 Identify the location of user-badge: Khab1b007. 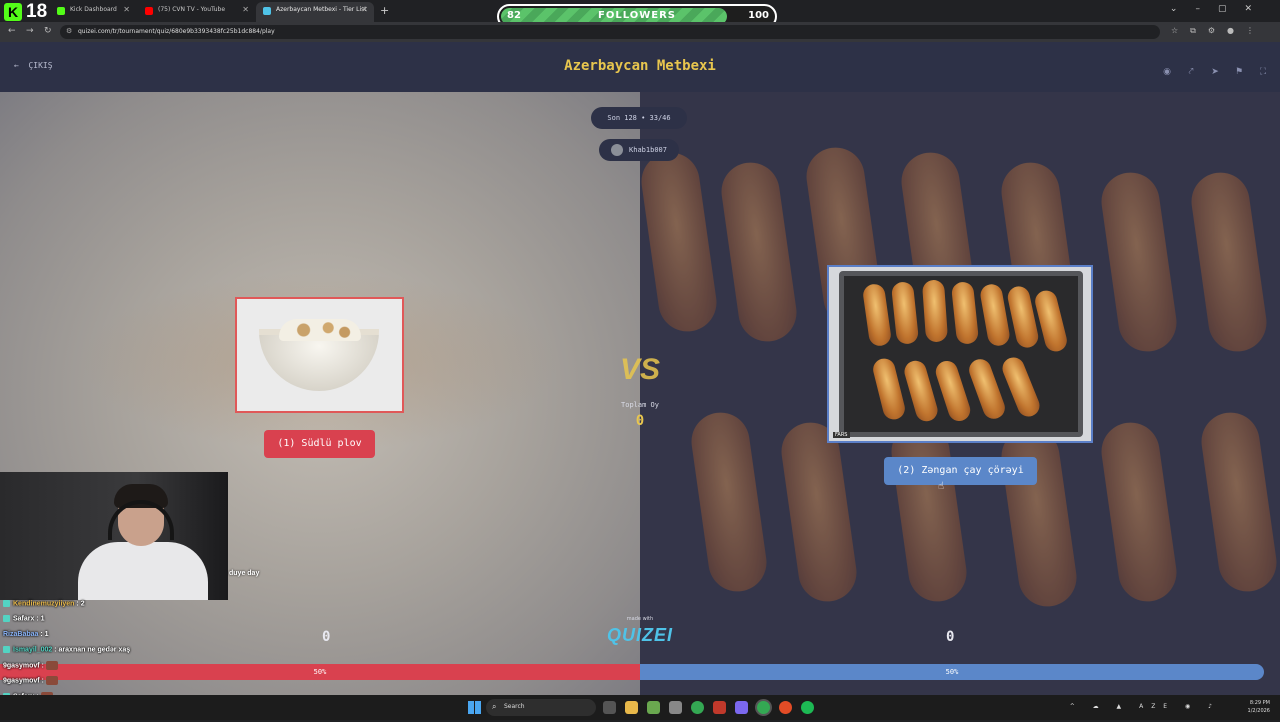
(639, 150).